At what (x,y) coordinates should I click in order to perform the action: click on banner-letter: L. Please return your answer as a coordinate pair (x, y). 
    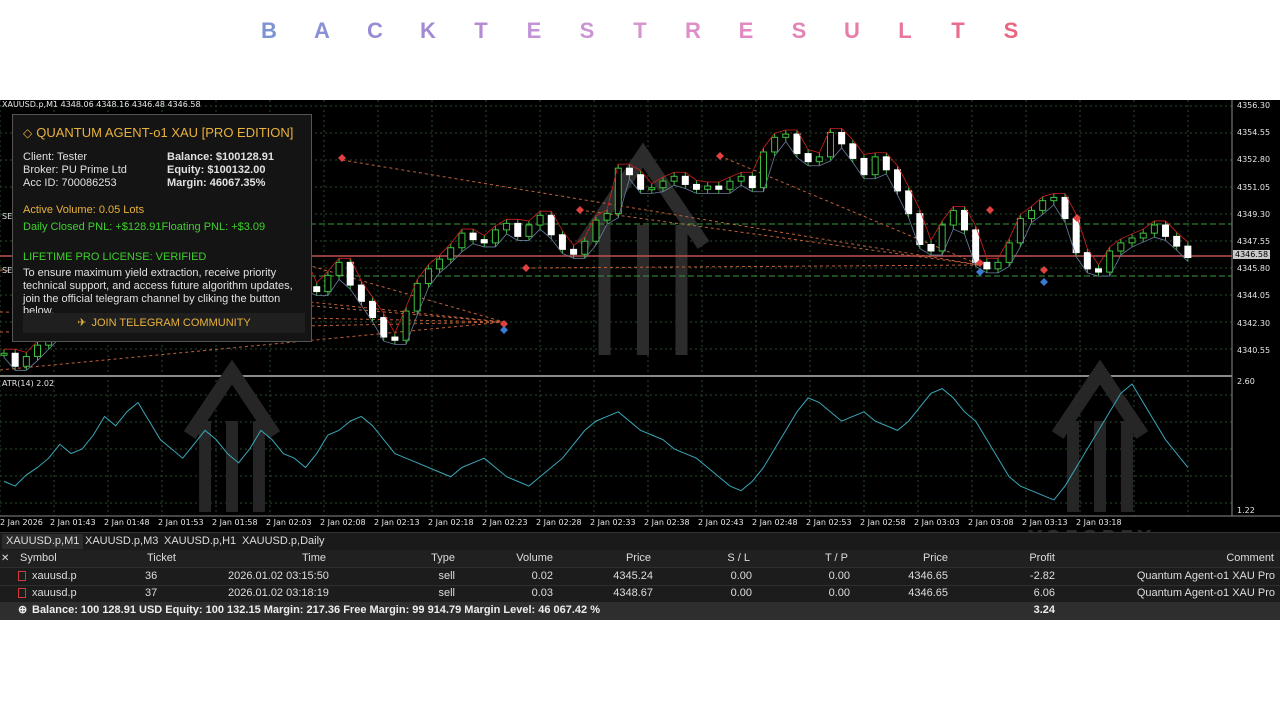
    Looking at the image, I should click on (905, 30).